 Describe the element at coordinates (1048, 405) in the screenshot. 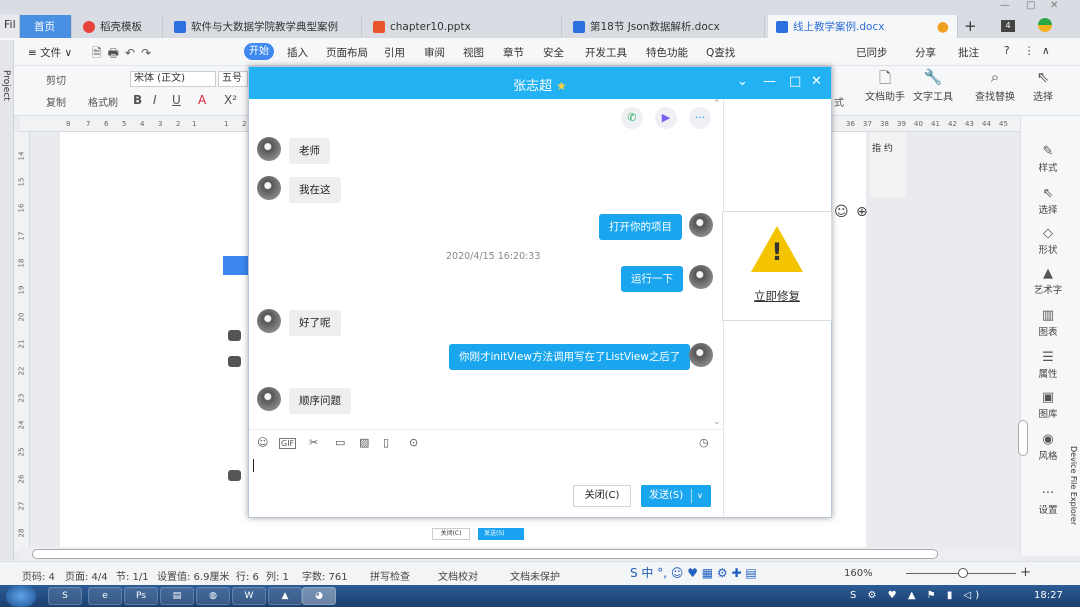

I see `side-gallery: ▣ 图库` at that location.